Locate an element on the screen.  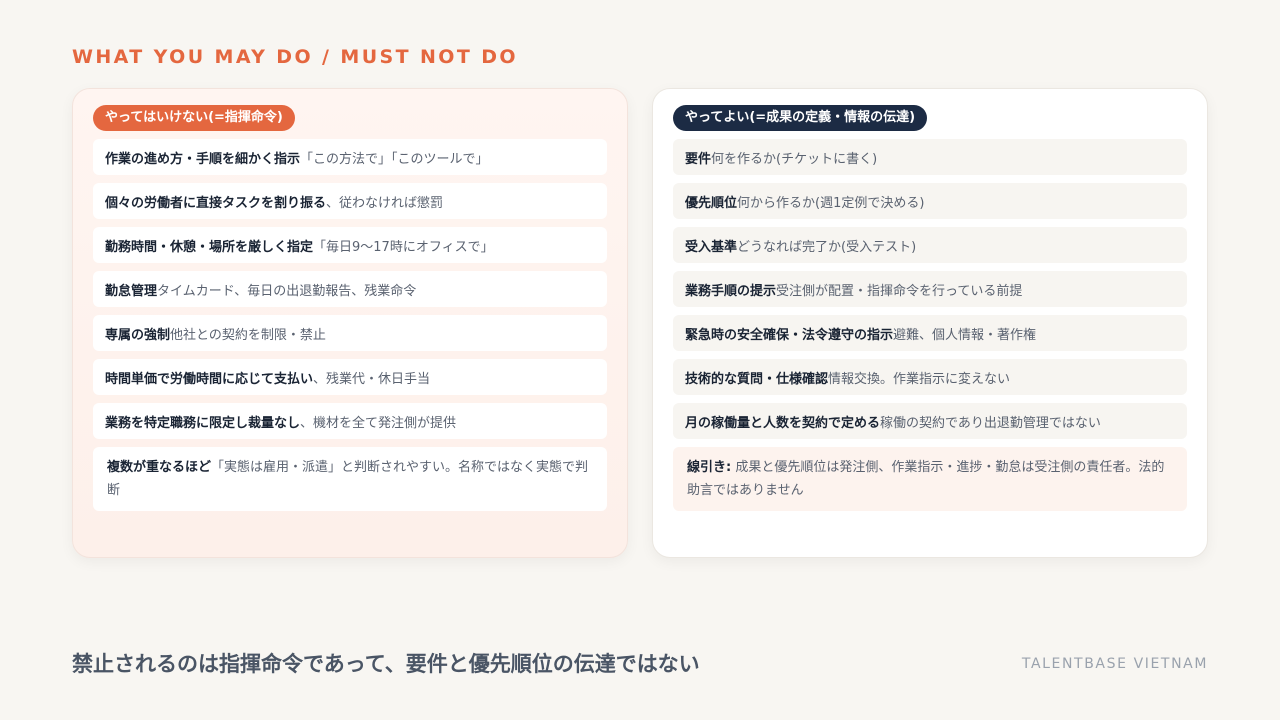
note-title: 線引き: is located at coordinates (709, 467).